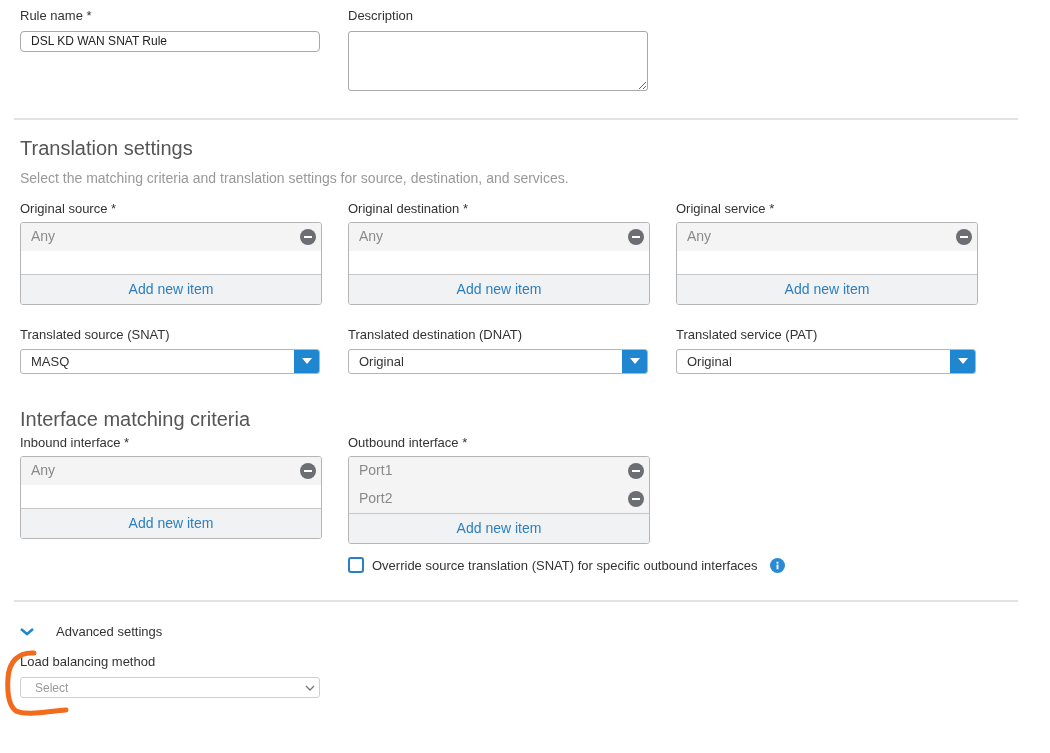 The image size is (1050, 753). Describe the element at coordinates (777, 565) in the screenshot. I see `info-icon` at that location.